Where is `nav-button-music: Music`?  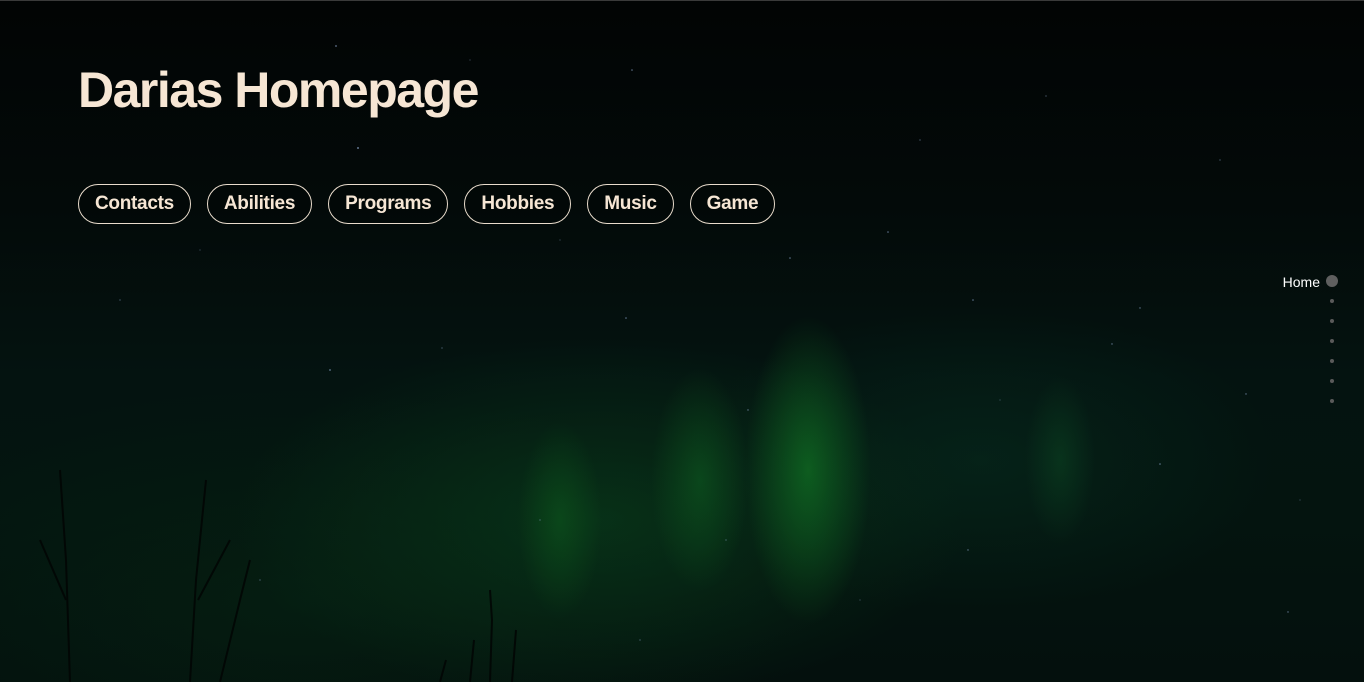 nav-button-music: Music is located at coordinates (630, 204).